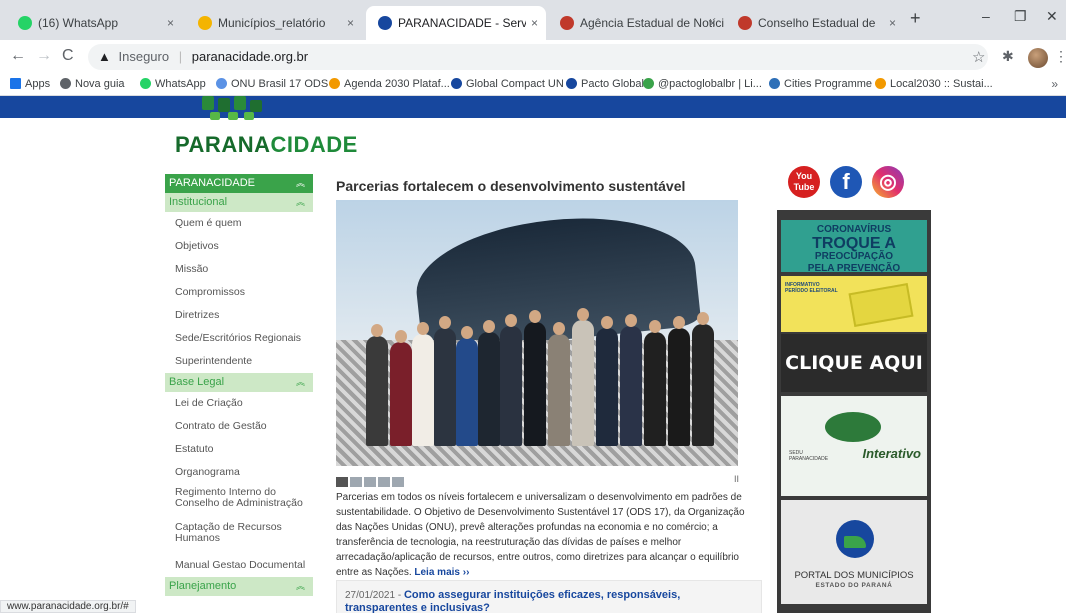 The image size is (1066, 613). Describe the element at coordinates (605, 84) in the screenshot. I see `bookmark-pacto-global: Pacto Global` at that location.